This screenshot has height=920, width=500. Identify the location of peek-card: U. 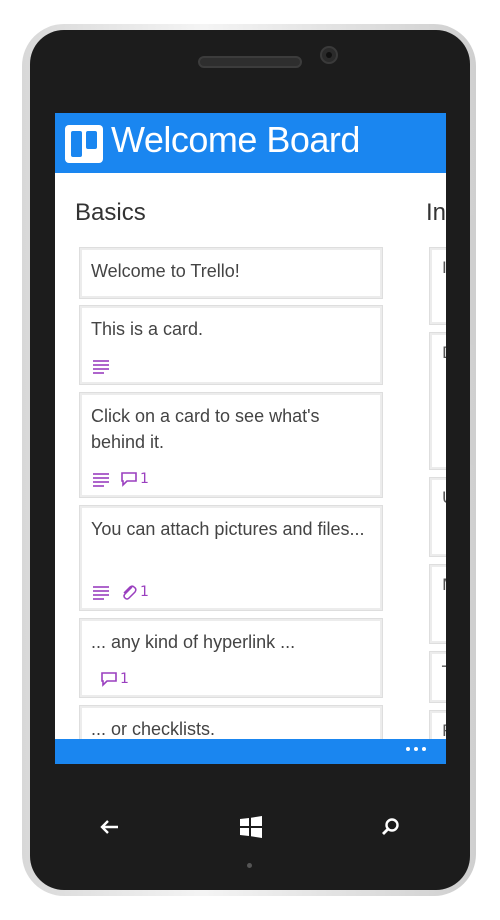
(437, 517).